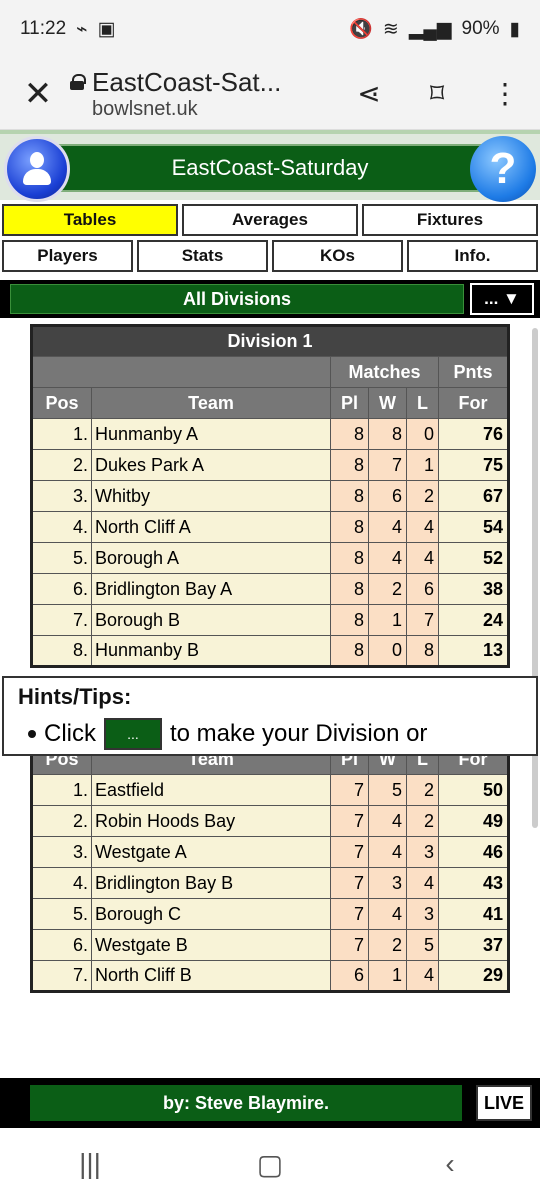 The height and width of the screenshot is (1200, 540). I want to click on more-icon: ⋮, so click(505, 93).